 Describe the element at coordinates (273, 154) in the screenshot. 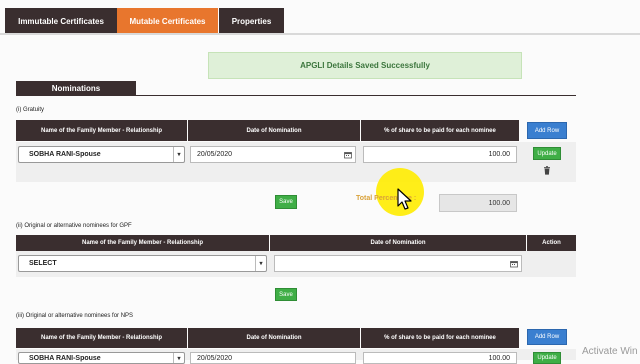

I see `gratuity-date-field: 20/05/2020` at that location.